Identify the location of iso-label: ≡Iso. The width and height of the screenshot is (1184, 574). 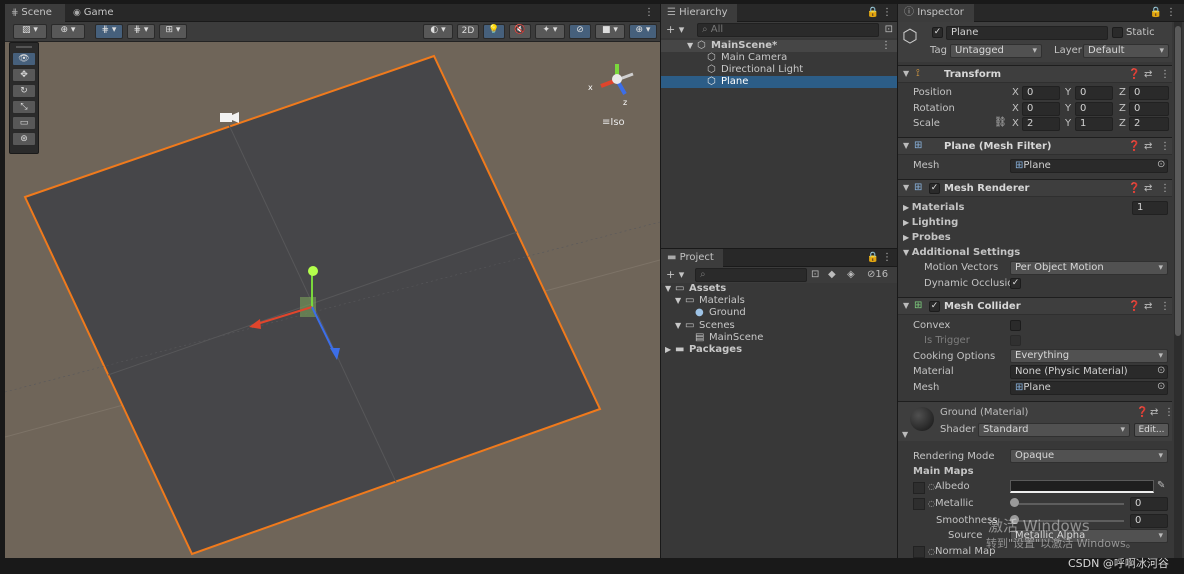
(613, 122).